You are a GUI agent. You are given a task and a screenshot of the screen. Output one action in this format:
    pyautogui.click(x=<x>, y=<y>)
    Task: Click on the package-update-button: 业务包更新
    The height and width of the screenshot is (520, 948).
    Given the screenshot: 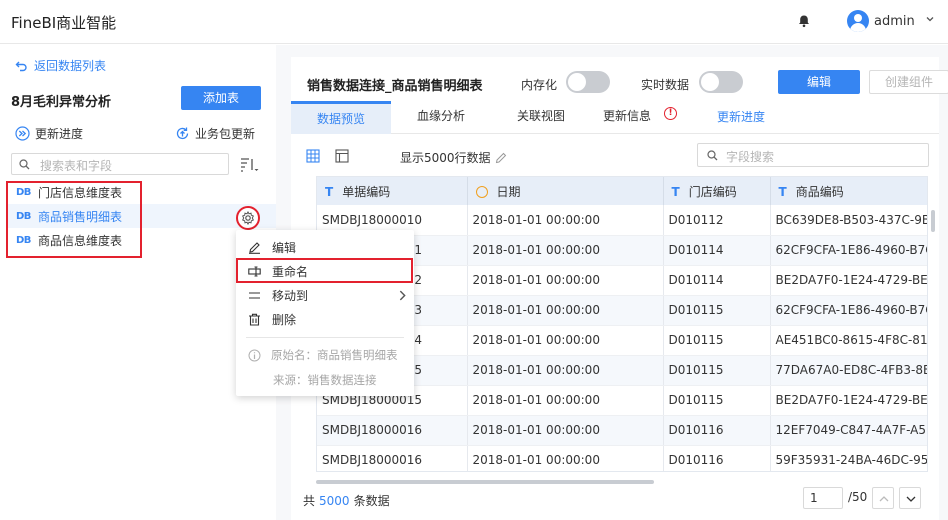 What is the action you would take?
    pyautogui.click(x=215, y=133)
    